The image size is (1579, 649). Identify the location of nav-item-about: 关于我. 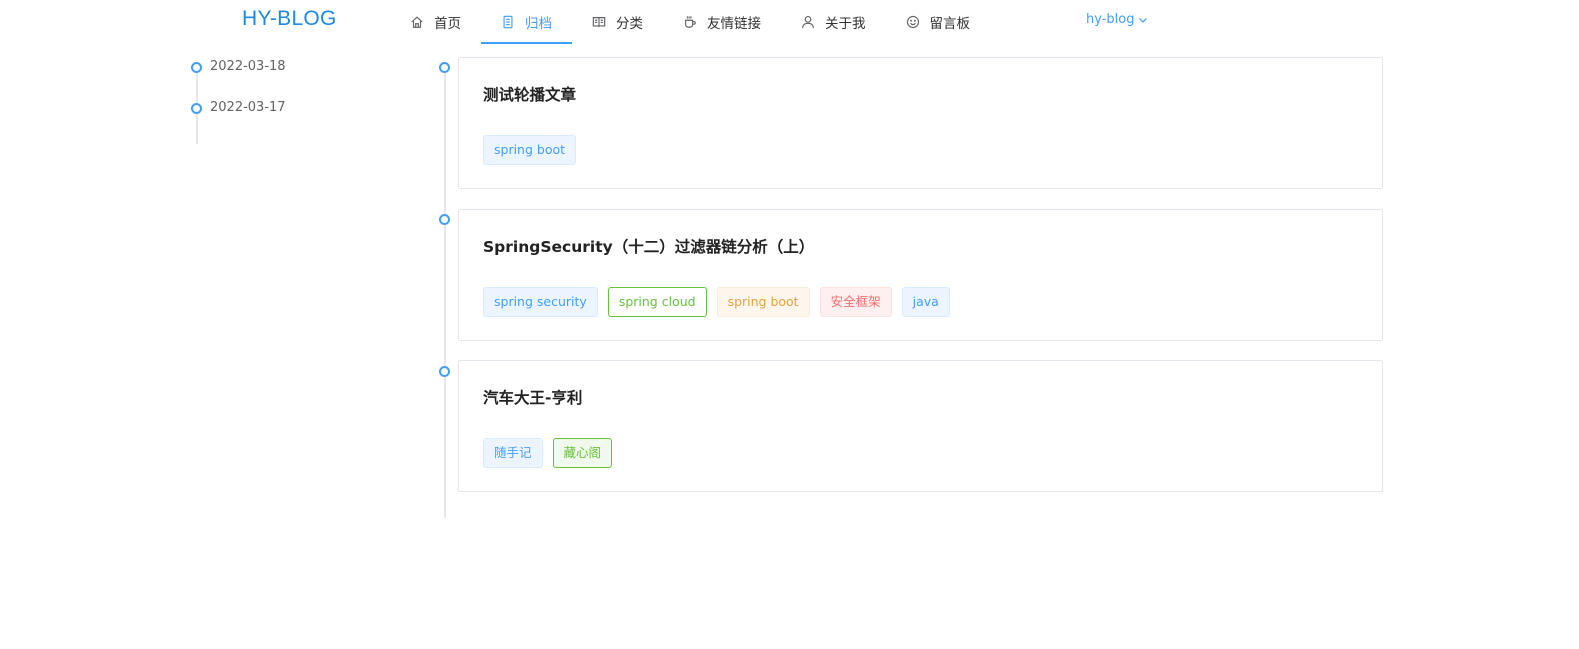
(833, 22).